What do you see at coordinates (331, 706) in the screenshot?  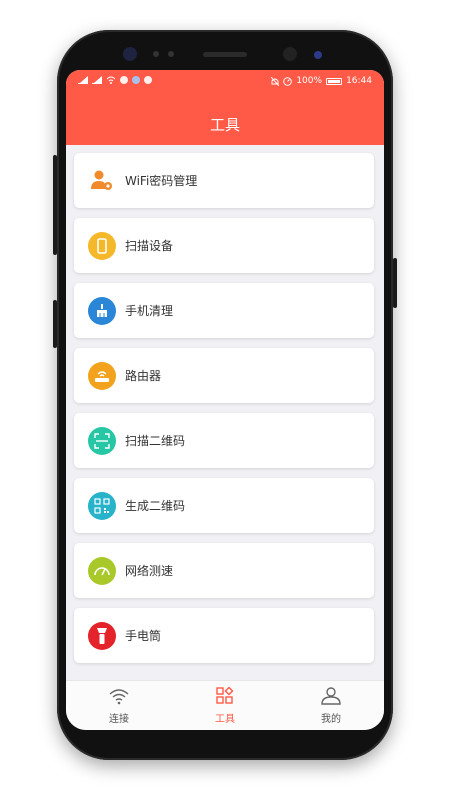 I see `tab-mine: 我的` at bounding box center [331, 706].